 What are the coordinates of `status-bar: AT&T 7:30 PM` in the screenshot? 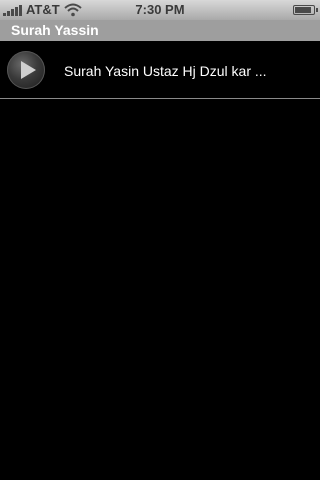 It's located at (160, 10).